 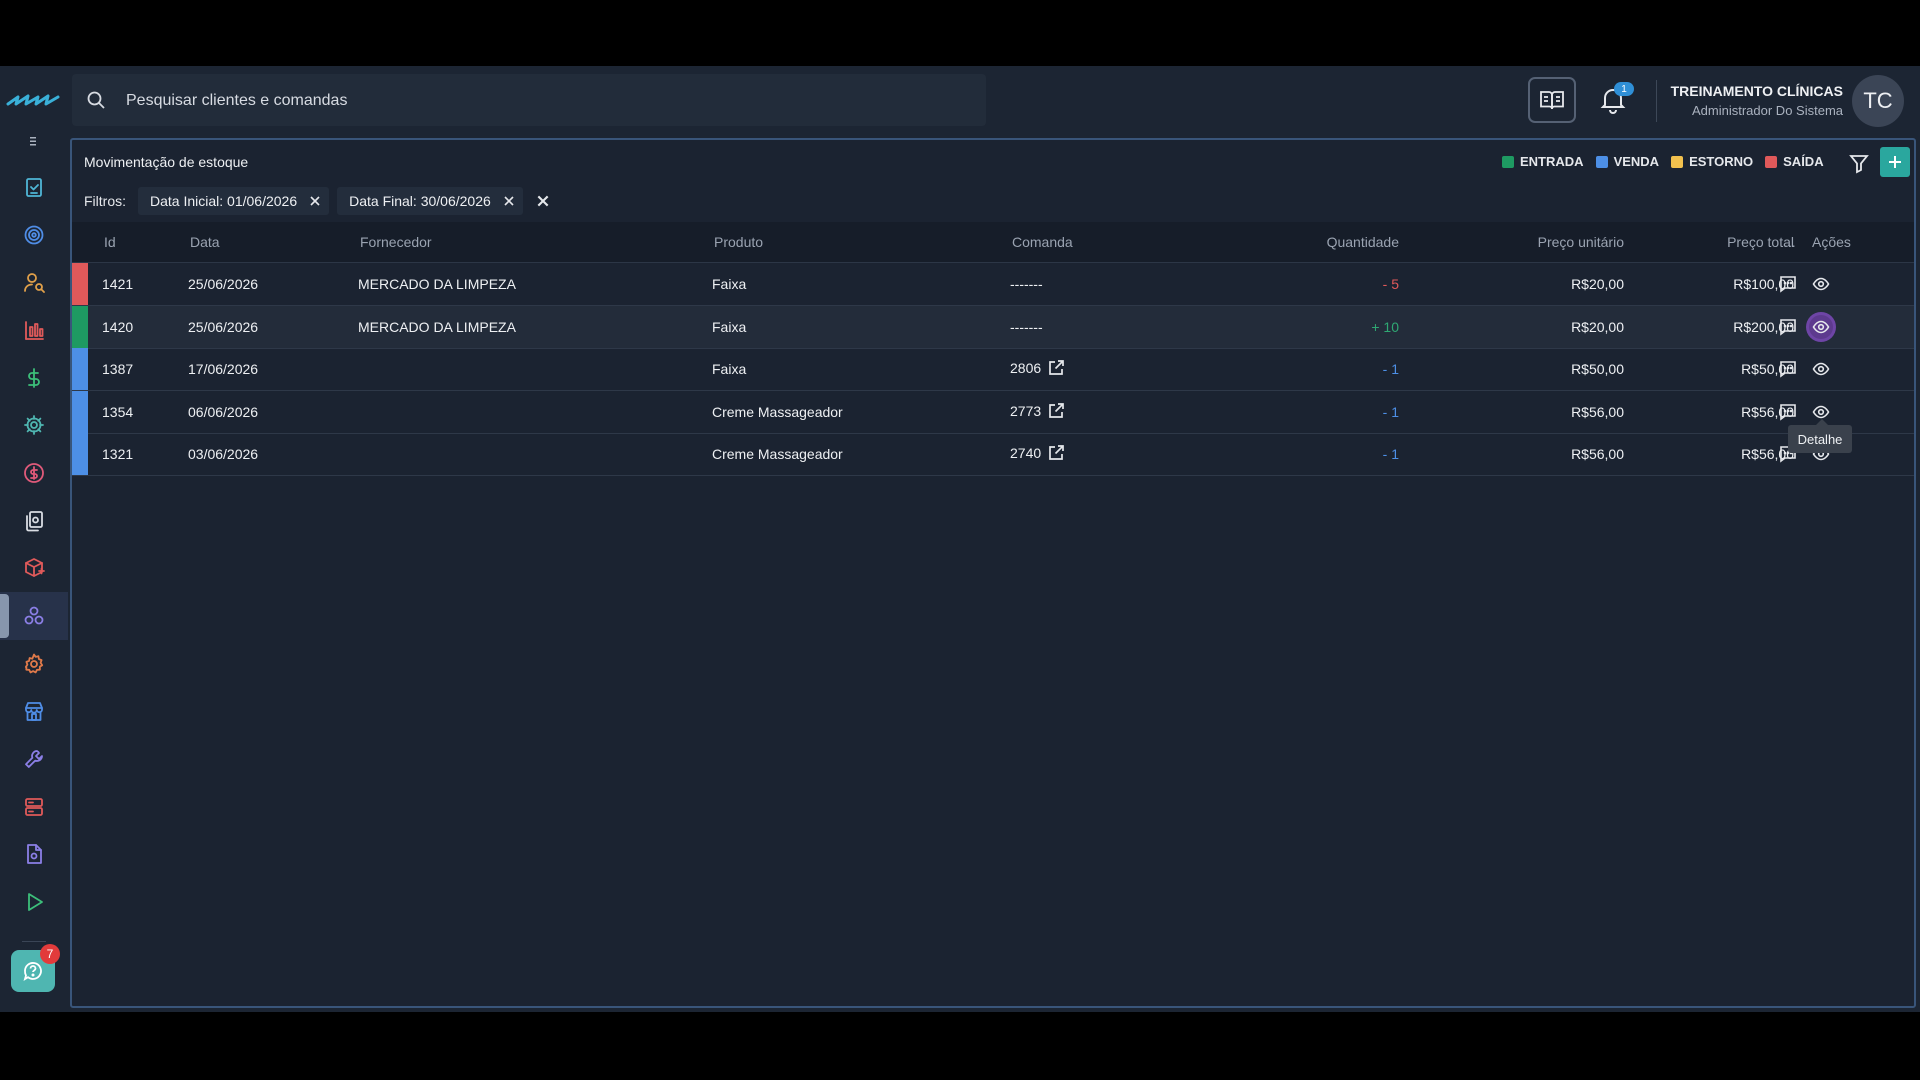 I want to click on user-name: TREINAMENTO CLÍNICAS, so click(x=1756, y=91).